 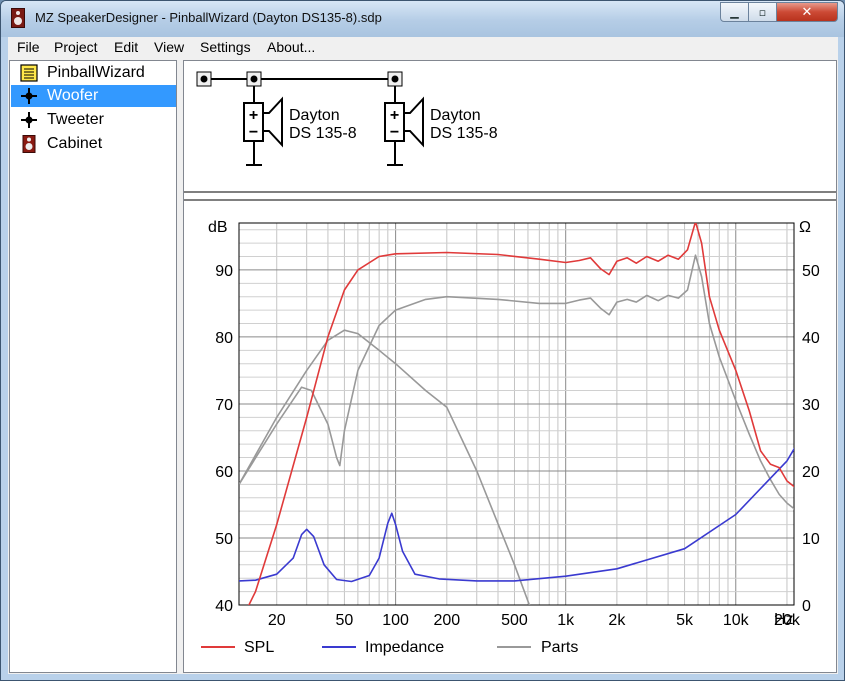 I want to click on y-tick-label: 50, so click(x=224, y=539).